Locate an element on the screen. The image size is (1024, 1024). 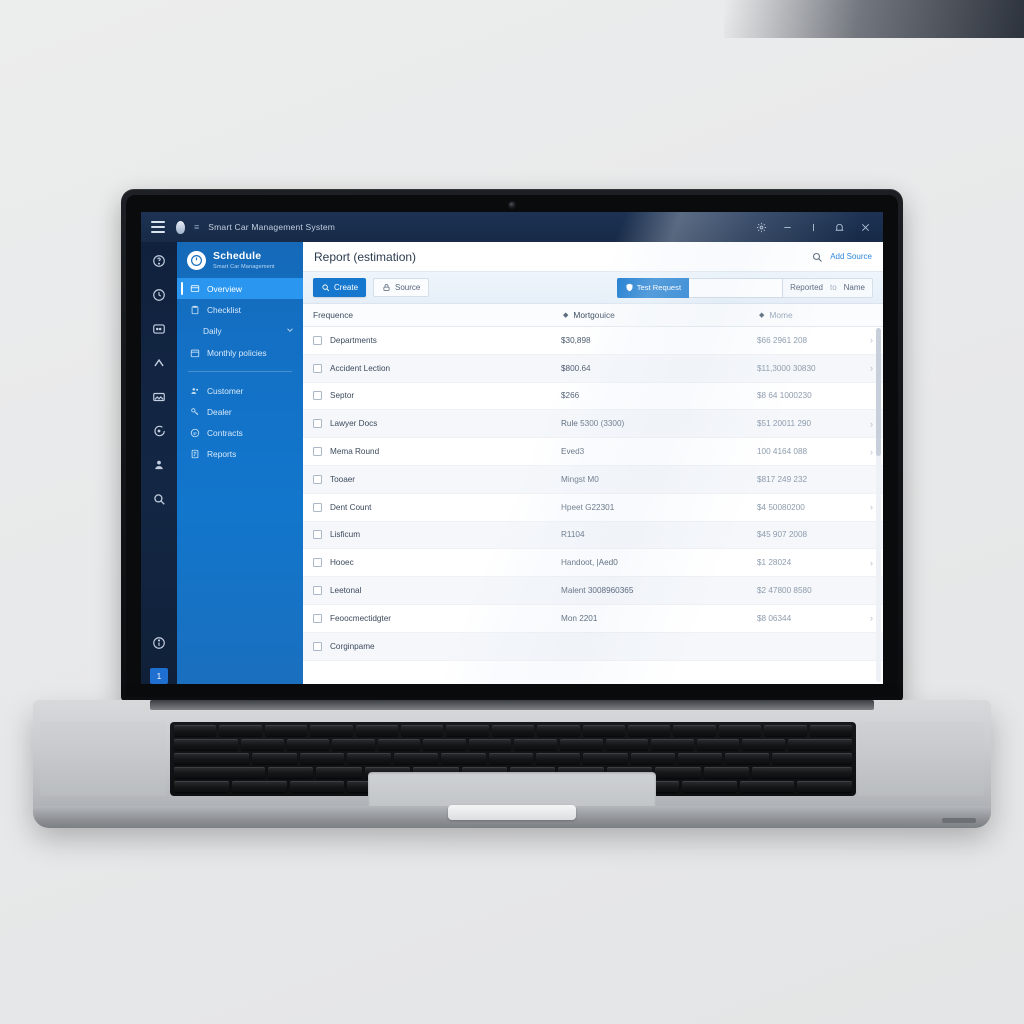
chevron-down-icon is located at coordinates (290, 331).